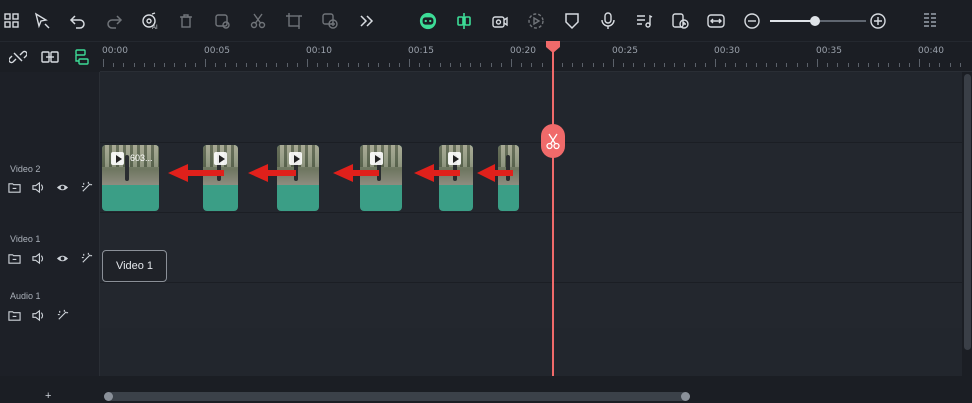  I want to click on cut-icon, so click(258, 21).